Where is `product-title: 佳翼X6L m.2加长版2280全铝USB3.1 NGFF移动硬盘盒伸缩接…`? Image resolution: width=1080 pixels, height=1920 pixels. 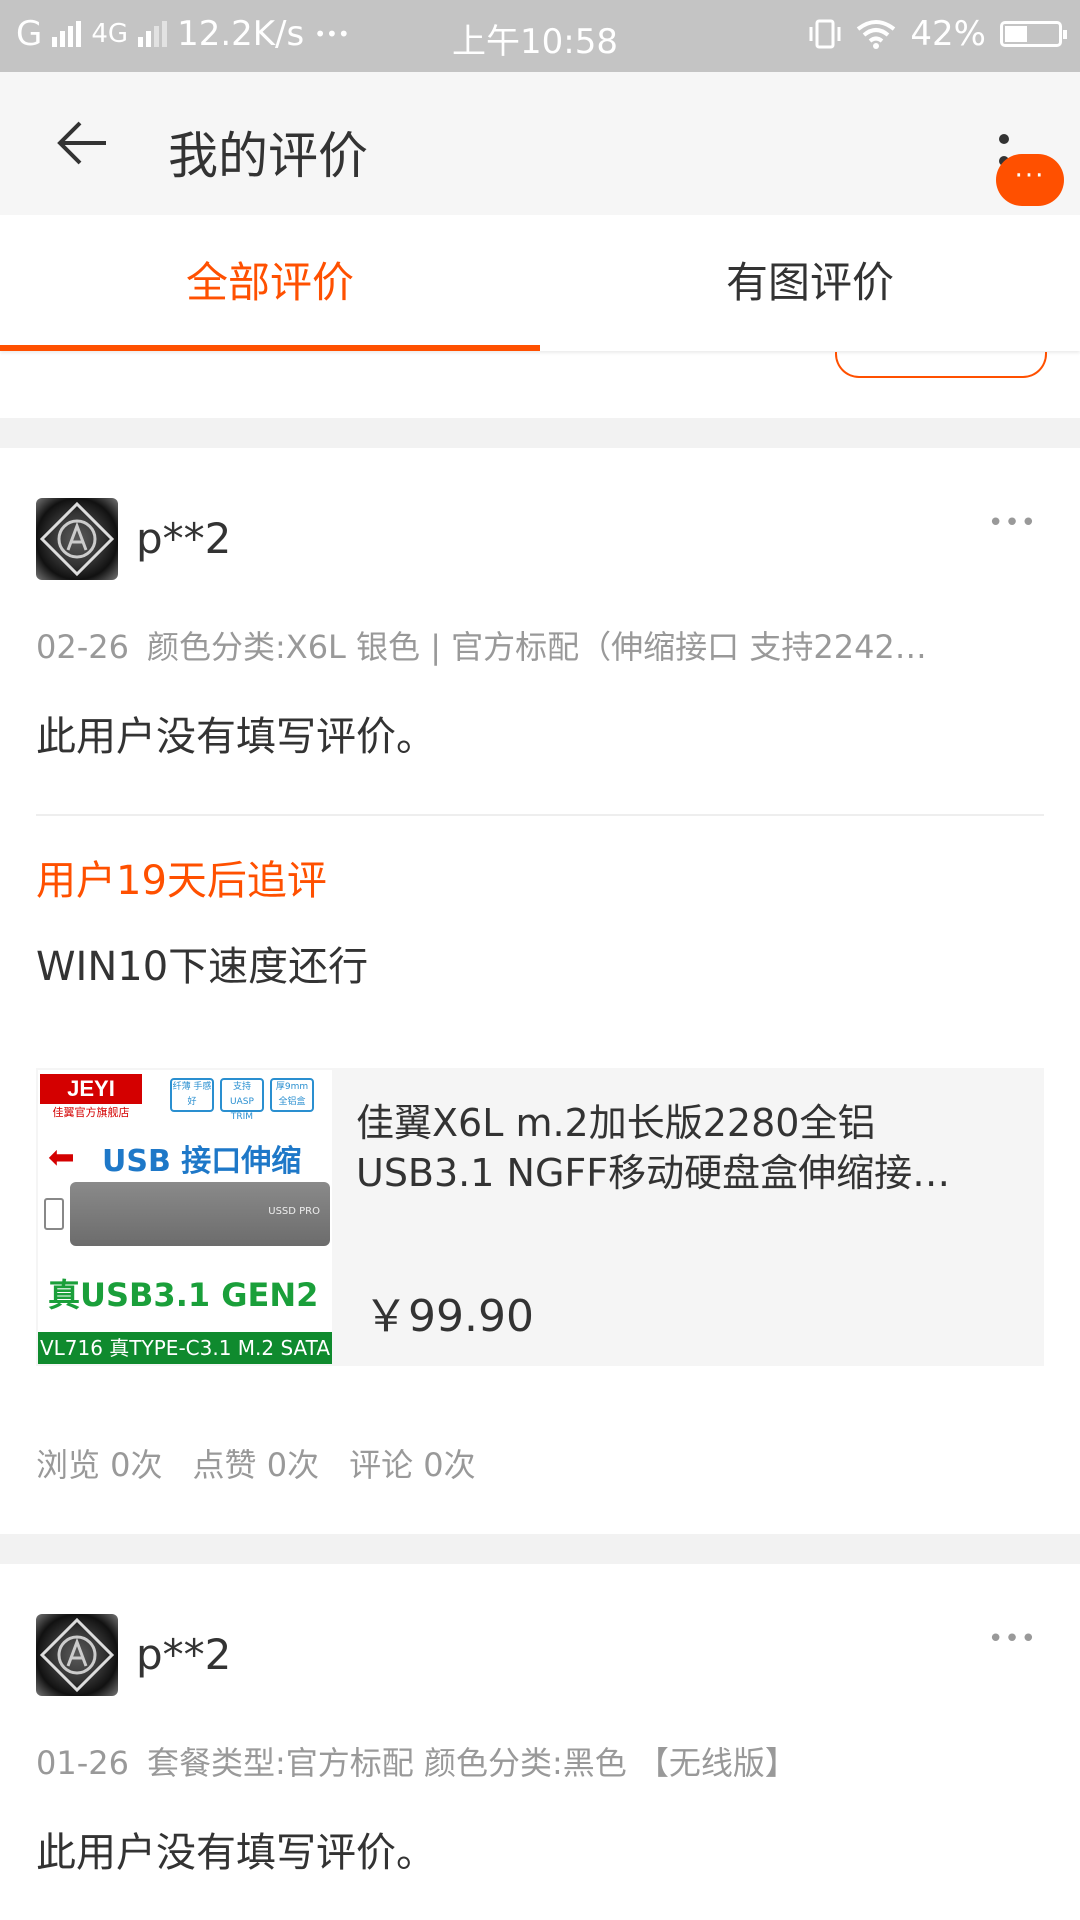
product-title: 佳翼X6L m.2加长版2280全铝USB3.1 NGFF移动硬盘盒伸缩接… is located at coordinates (681, 1148).